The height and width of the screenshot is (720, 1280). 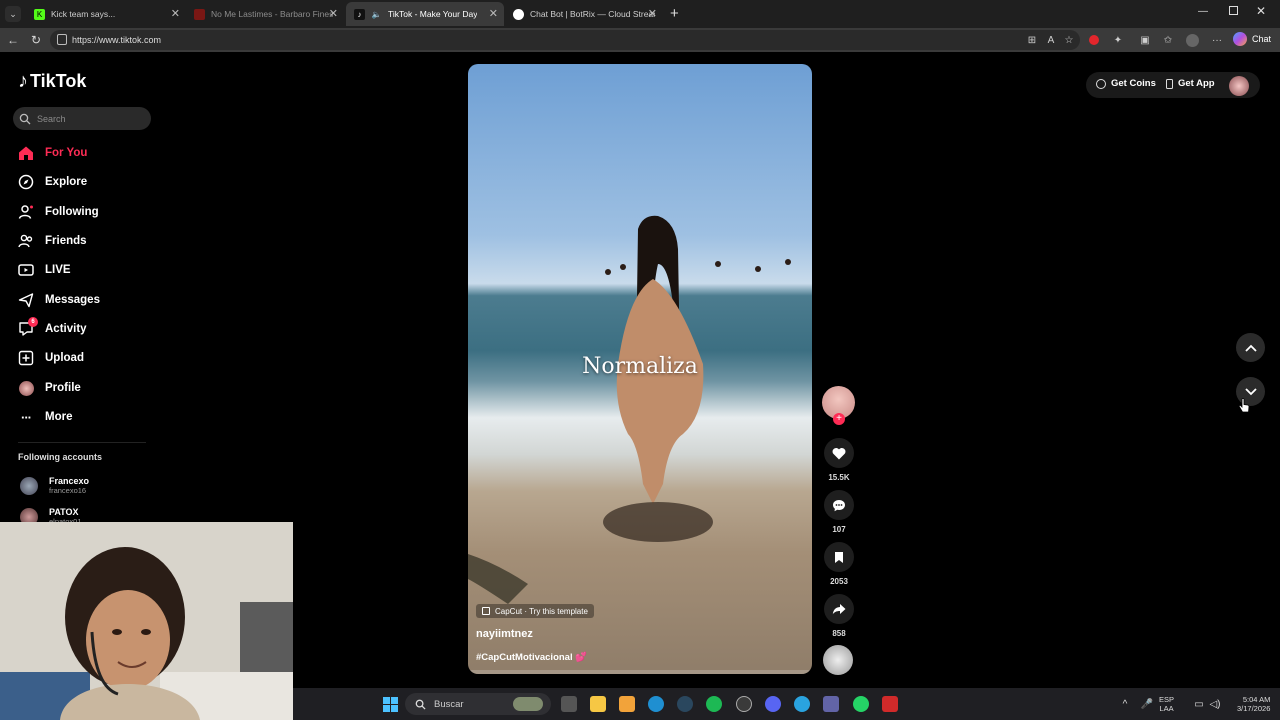 I want to click on tab-youtube: No Me Lastimes - Barbaro Fines y ✕, so click(x=265, y=14).